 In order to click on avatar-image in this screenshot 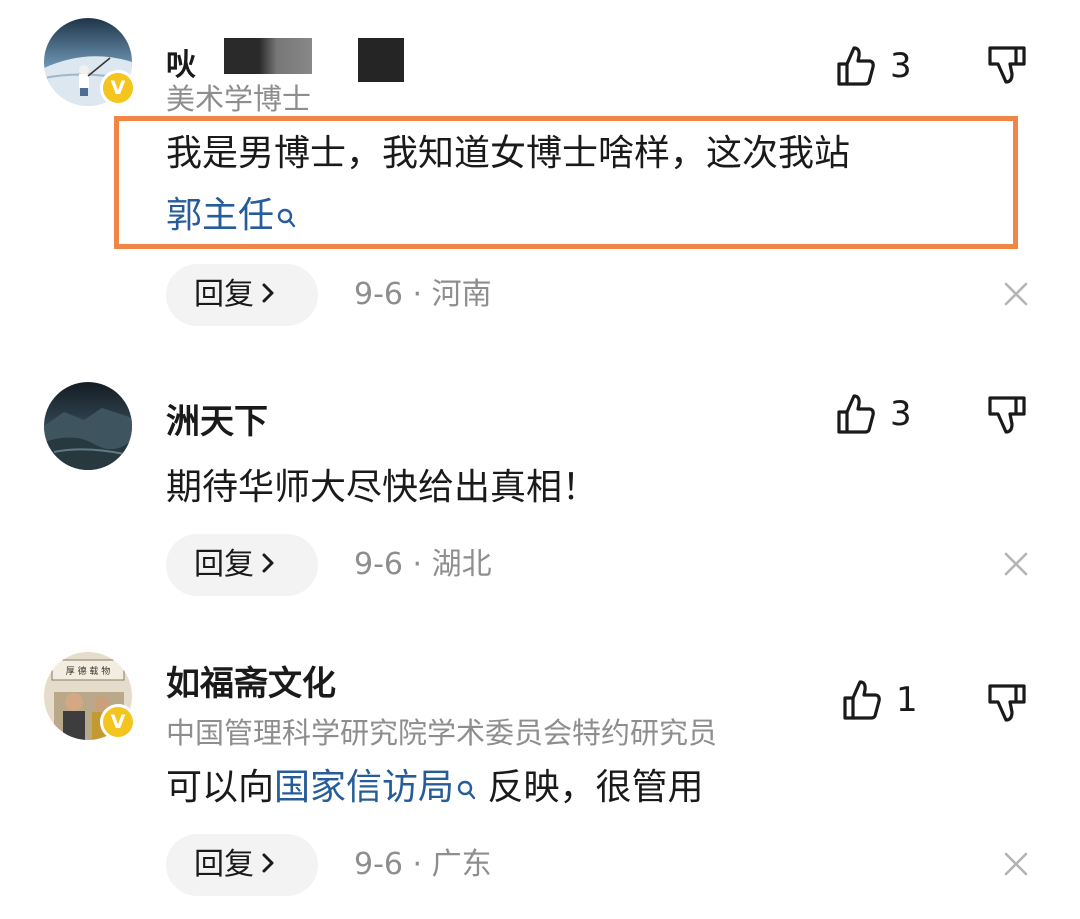, I will do `click(88, 426)`.